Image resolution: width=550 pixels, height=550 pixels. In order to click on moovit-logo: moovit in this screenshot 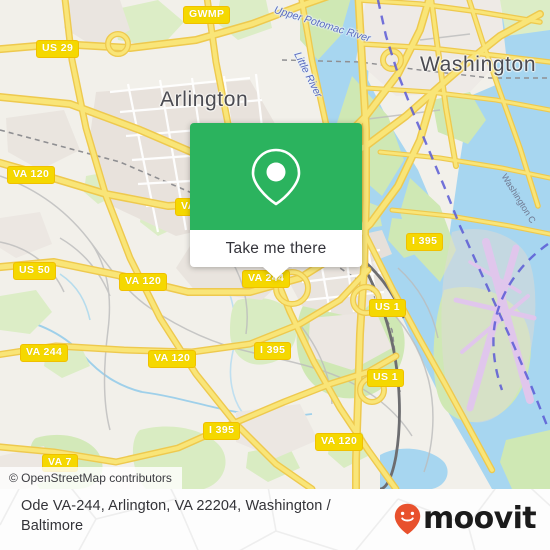, I will do `click(465, 518)`.